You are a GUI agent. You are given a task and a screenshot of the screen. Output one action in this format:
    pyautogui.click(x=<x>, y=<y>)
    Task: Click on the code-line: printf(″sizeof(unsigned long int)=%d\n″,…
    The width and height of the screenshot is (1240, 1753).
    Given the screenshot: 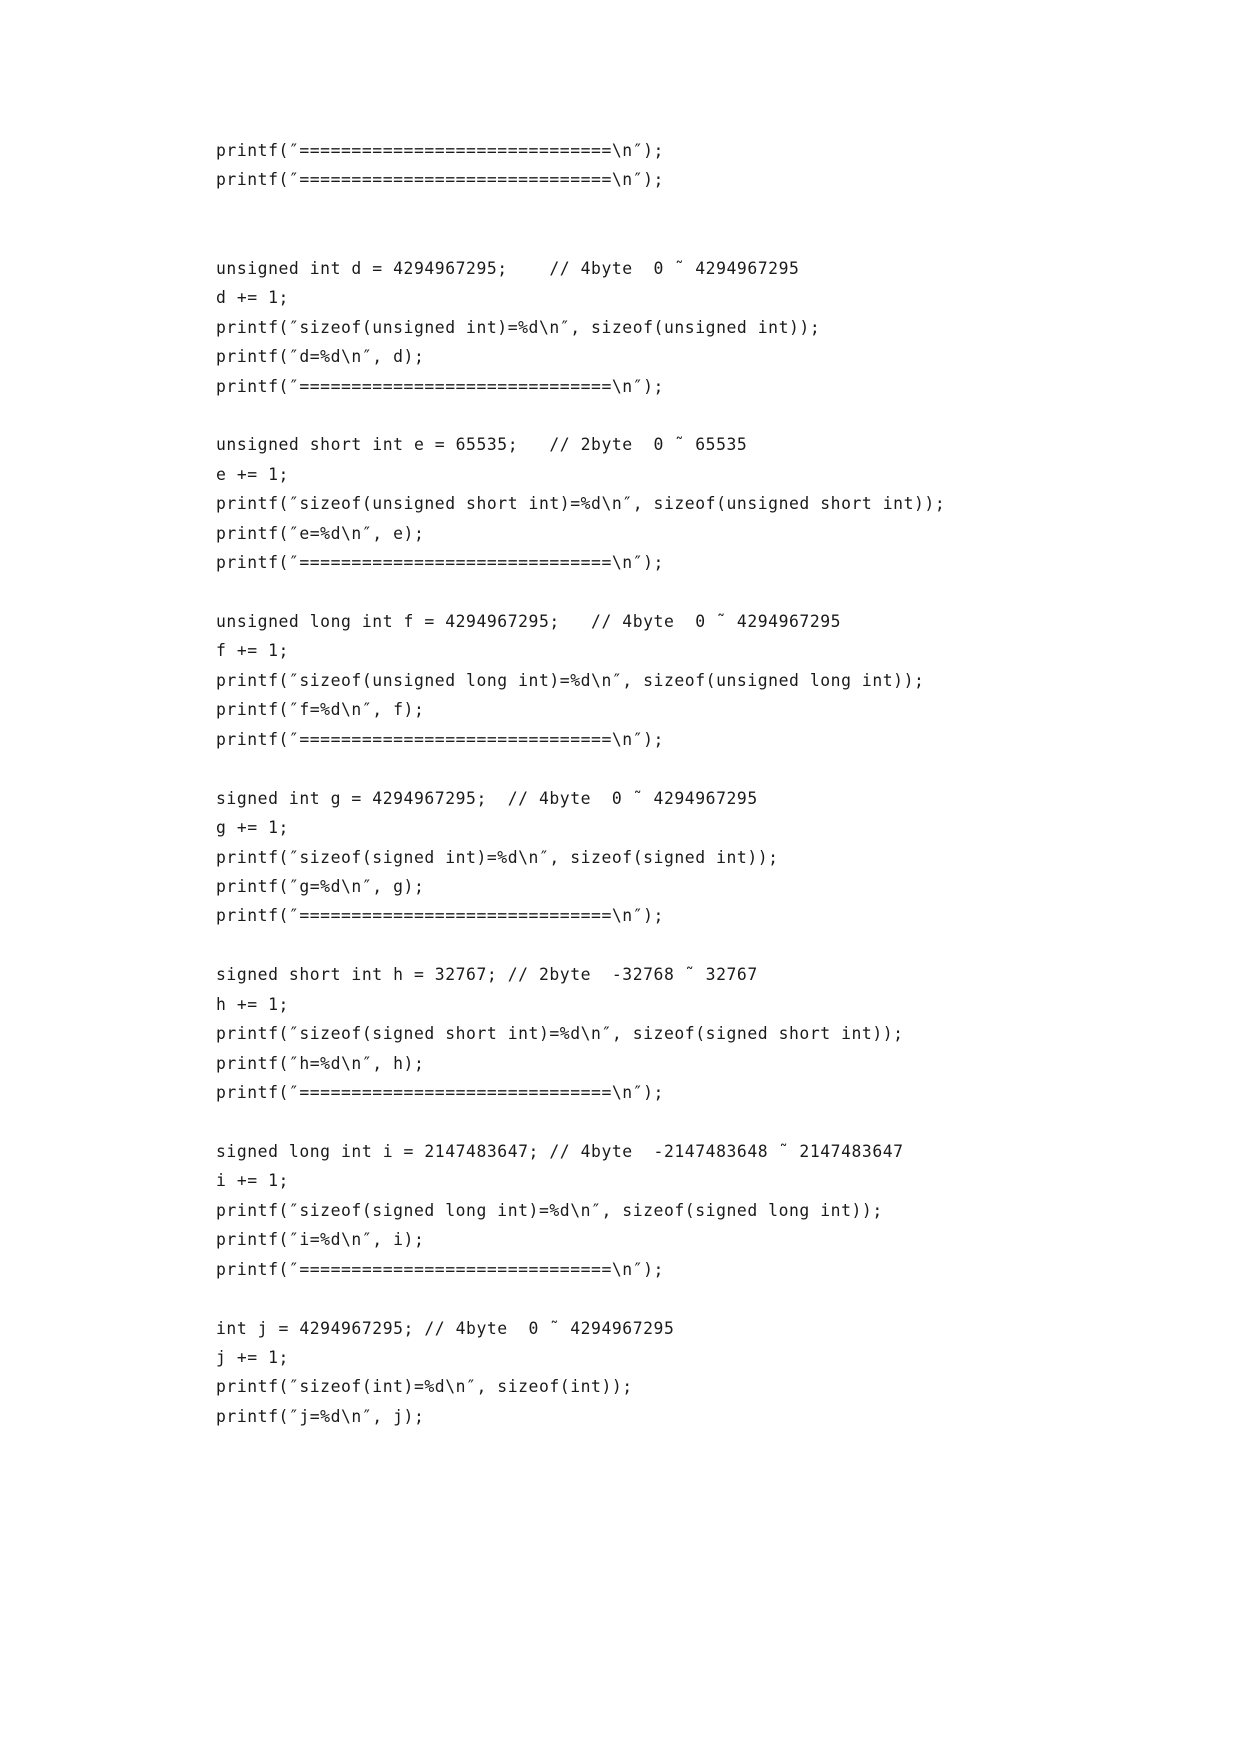 What is the action you would take?
    pyautogui.click(x=570, y=680)
    